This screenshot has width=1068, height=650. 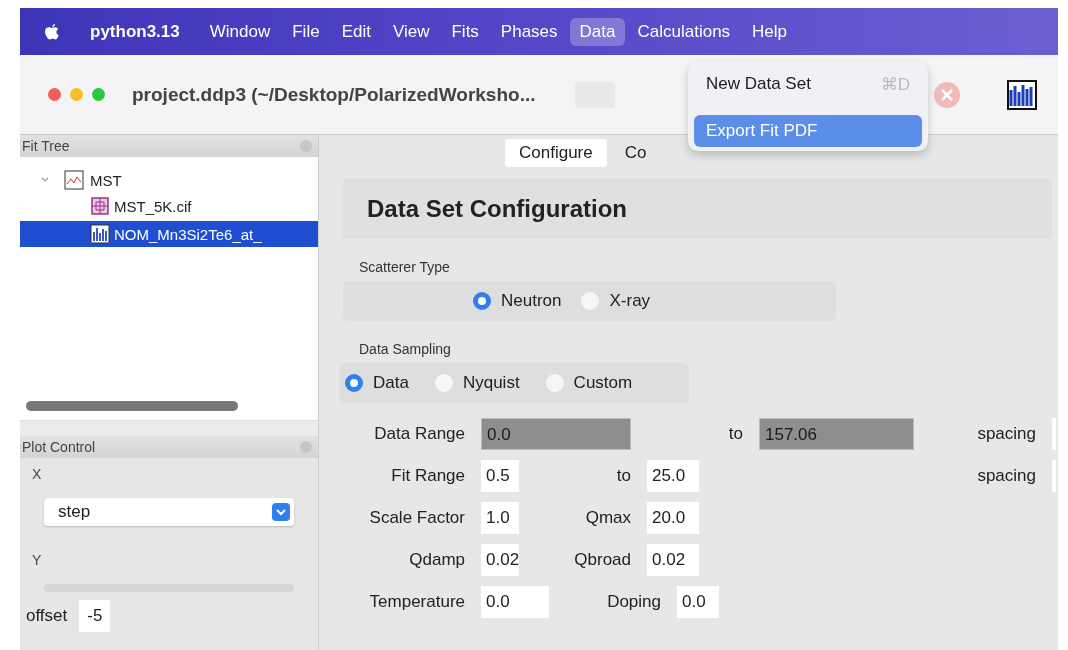 I want to click on offset-label: offset, so click(x=47, y=616).